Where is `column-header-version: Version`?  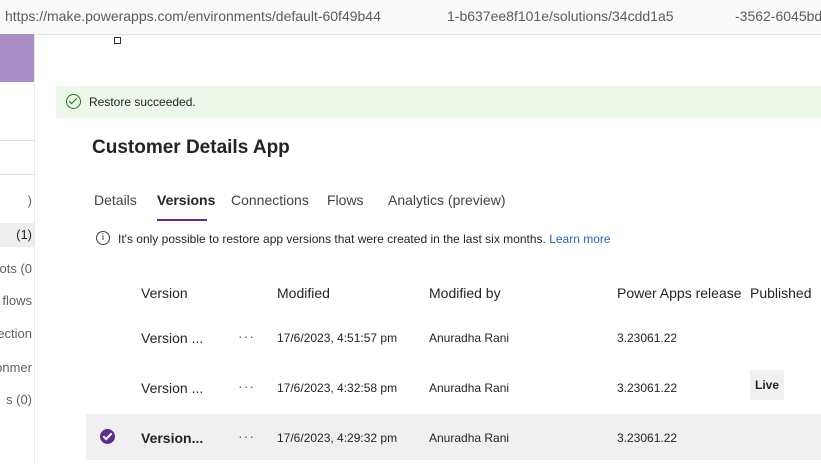
column-header-version: Version is located at coordinates (164, 293).